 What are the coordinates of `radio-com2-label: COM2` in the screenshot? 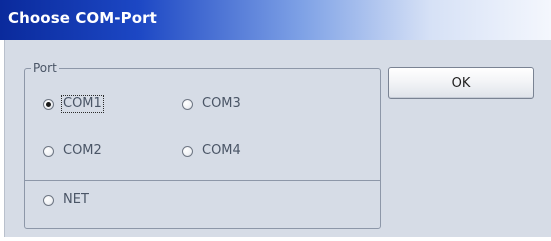 It's located at (82, 151).